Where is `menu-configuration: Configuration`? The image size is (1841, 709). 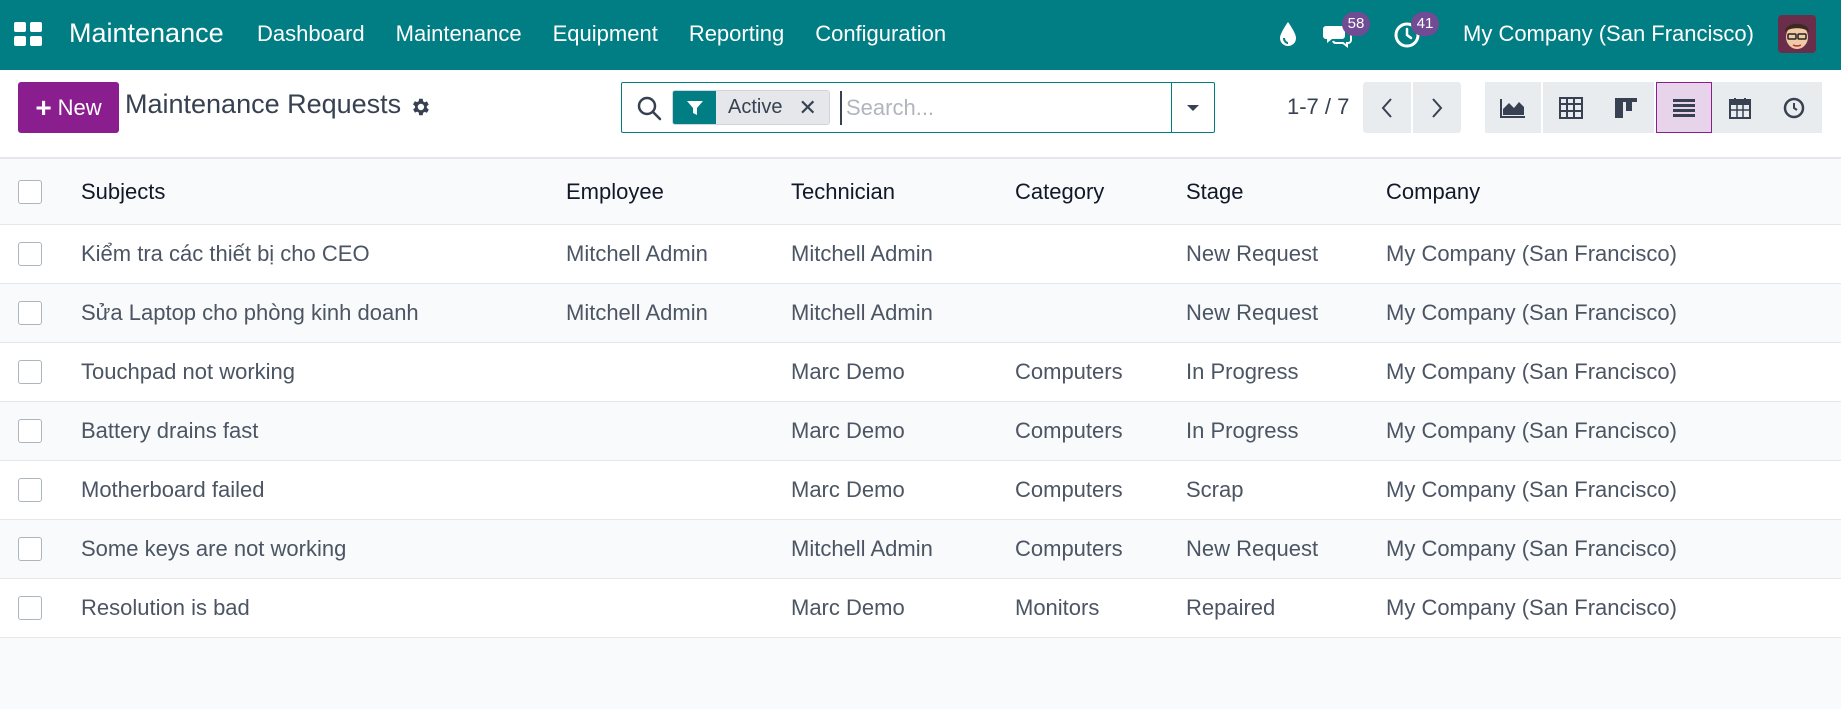 menu-configuration: Configuration is located at coordinates (880, 34).